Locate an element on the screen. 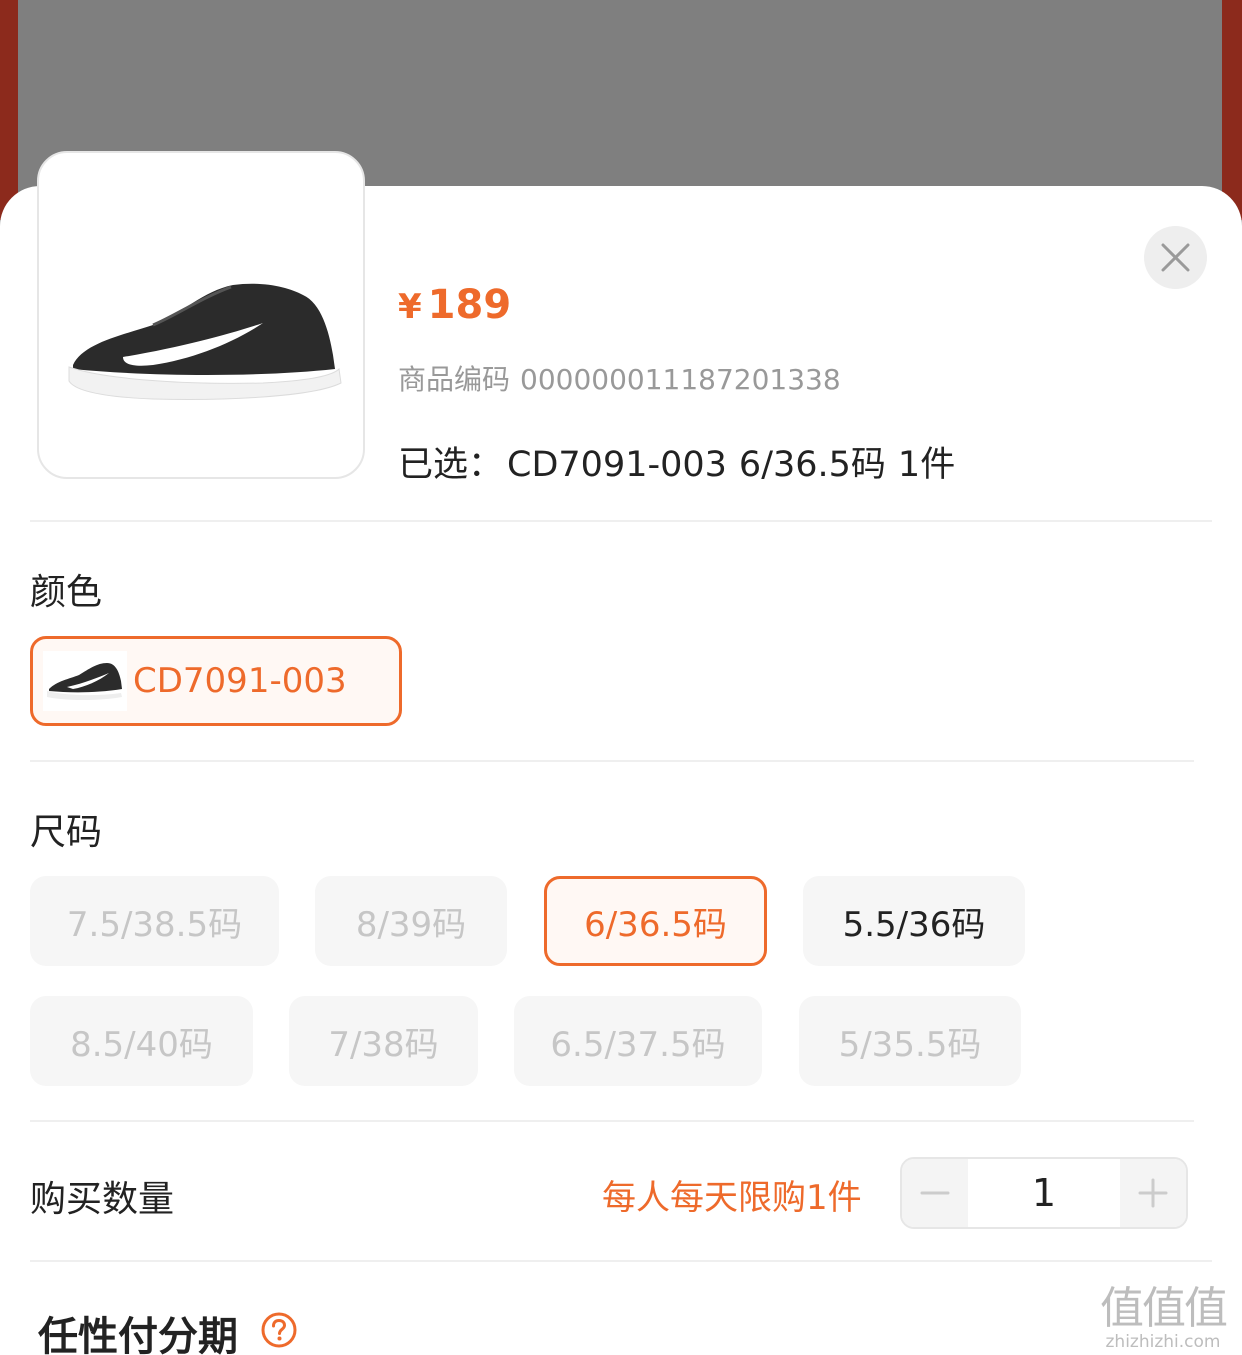  minus-icon is located at coordinates (935, 1193).